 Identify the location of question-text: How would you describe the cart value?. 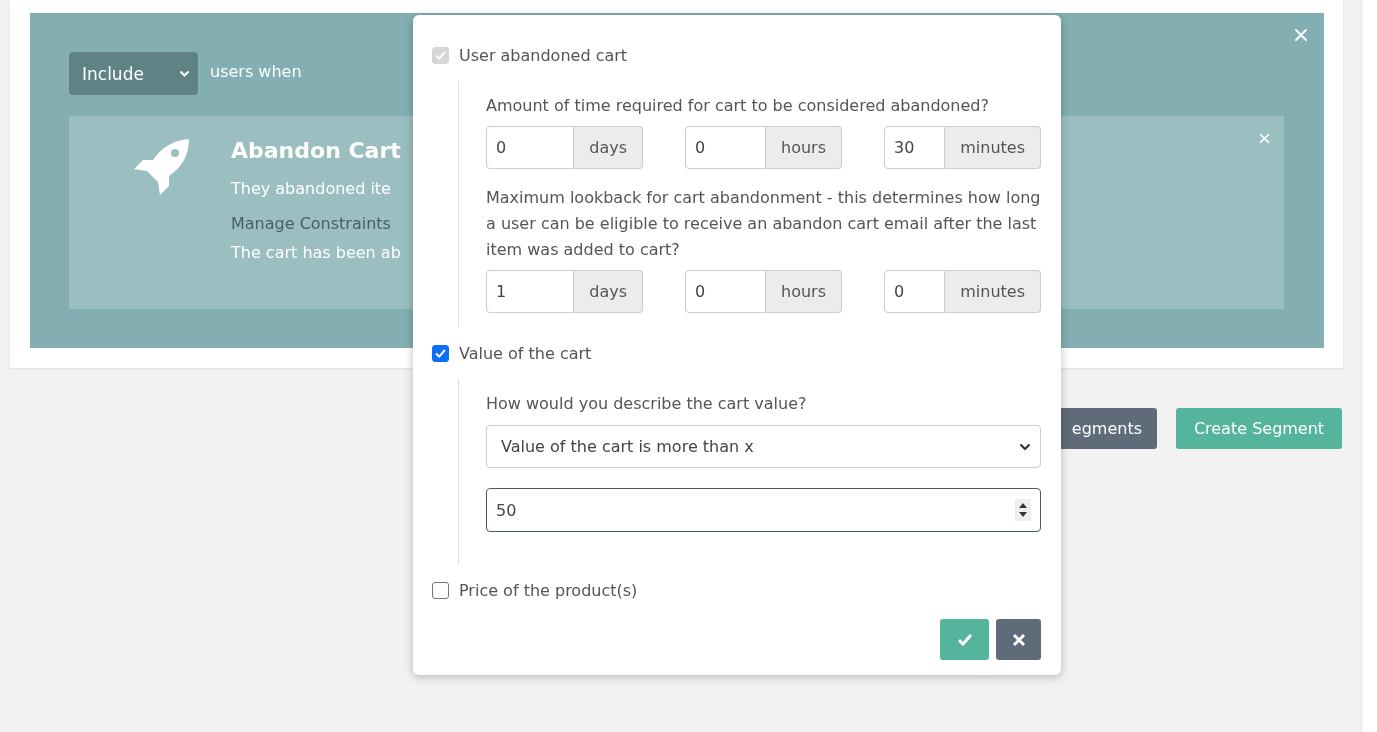
(647, 404).